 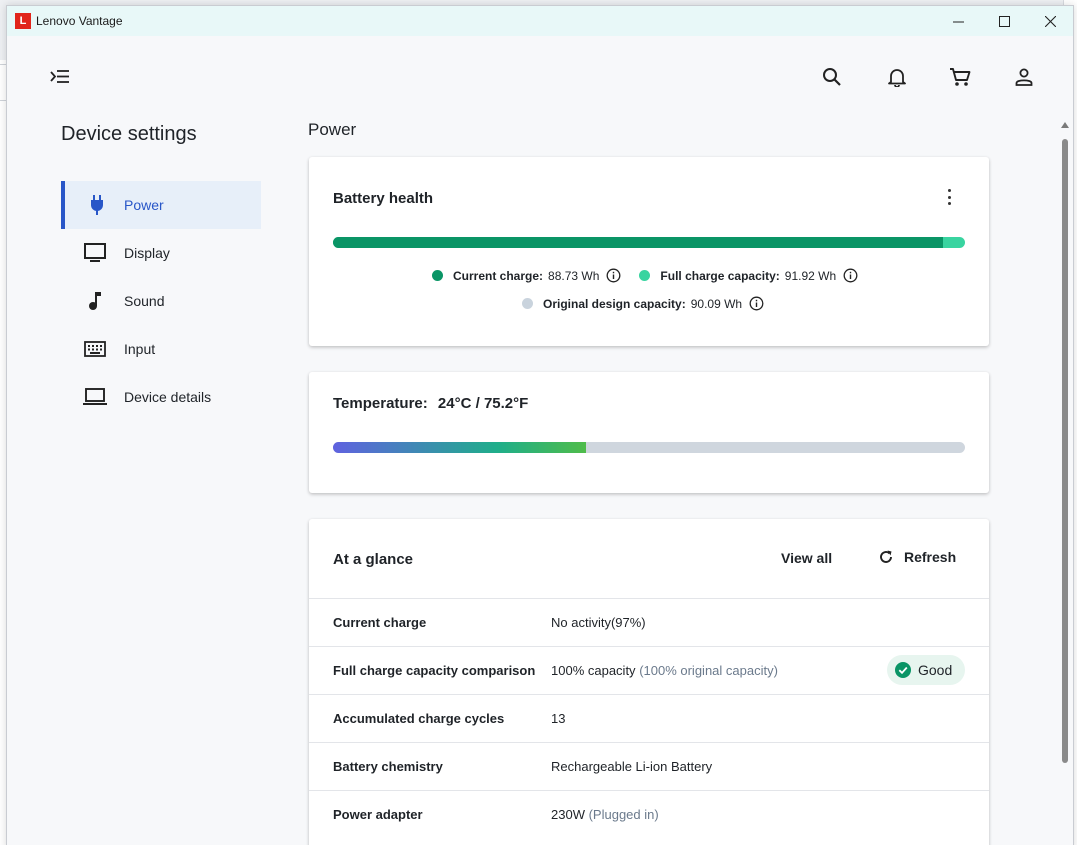 I want to click on menu-toggle-button, so click(x=60, y=77).